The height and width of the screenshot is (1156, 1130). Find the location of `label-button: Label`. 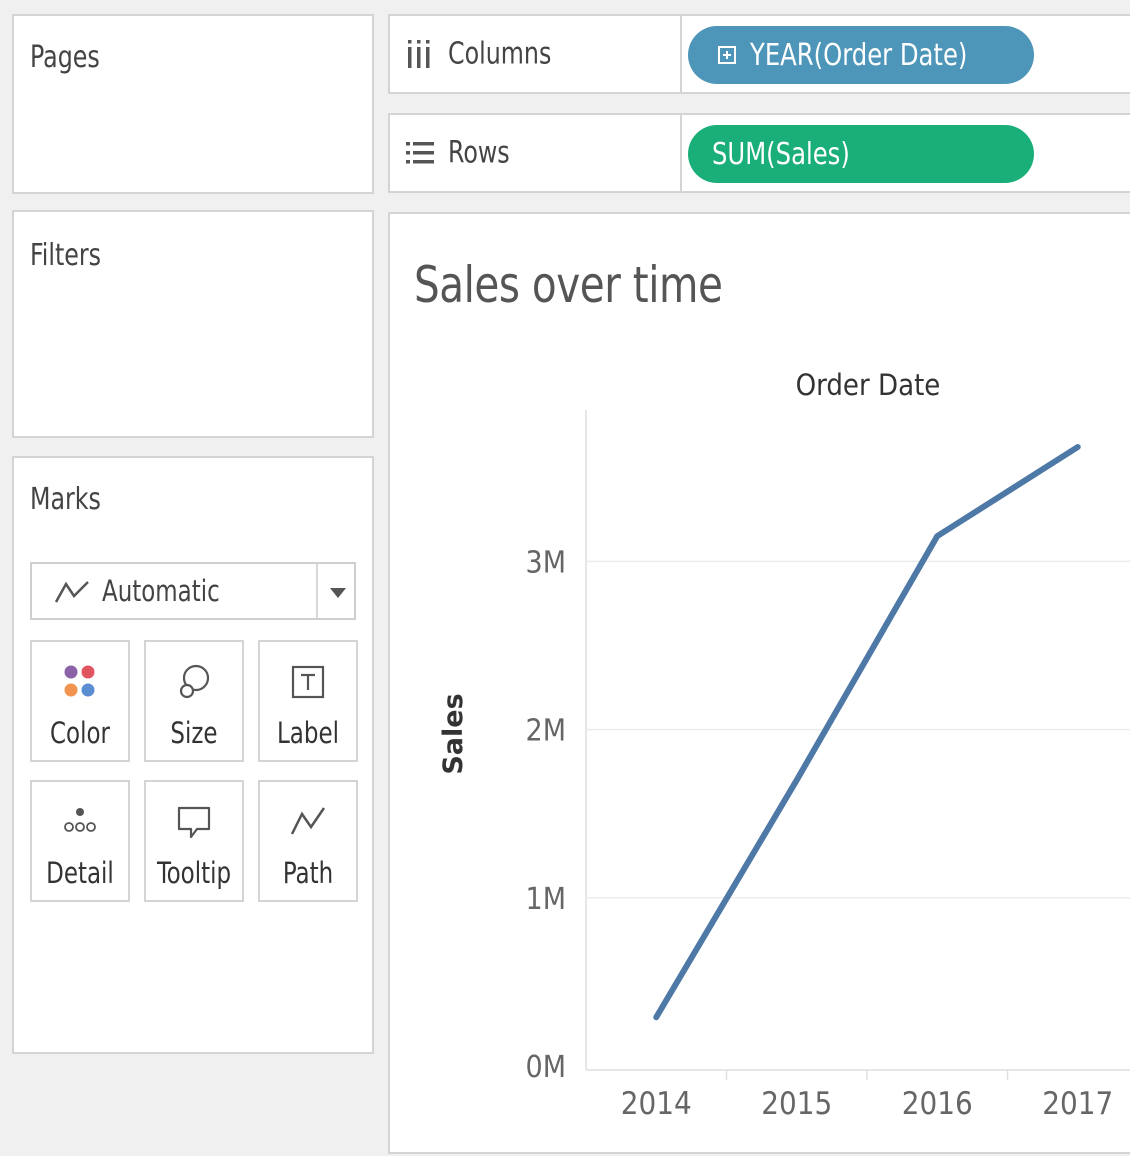

label-button: Label is located at coordinates (308, 701).